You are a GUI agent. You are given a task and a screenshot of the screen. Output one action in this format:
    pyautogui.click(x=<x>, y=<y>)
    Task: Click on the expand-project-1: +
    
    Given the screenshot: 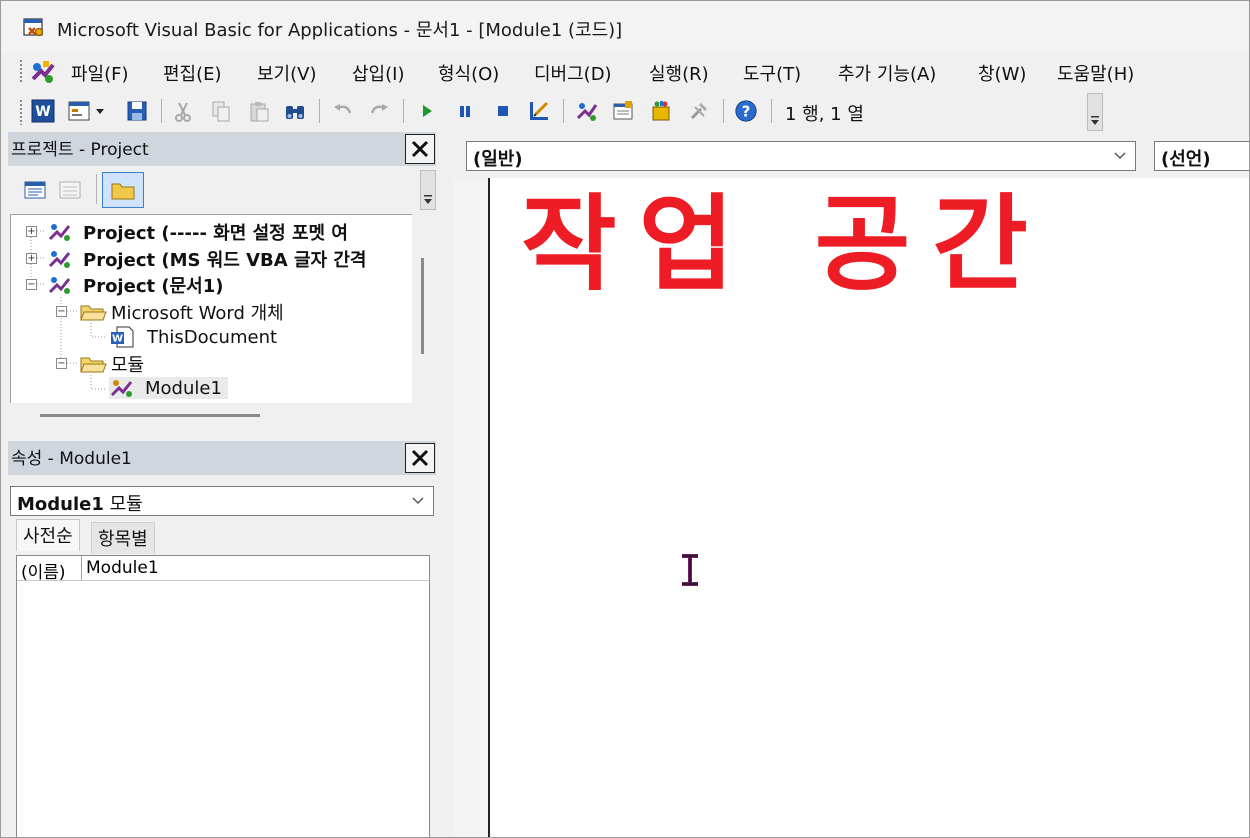 What is the action you would take?
    pyautogui.click(x=31, y=231)
    